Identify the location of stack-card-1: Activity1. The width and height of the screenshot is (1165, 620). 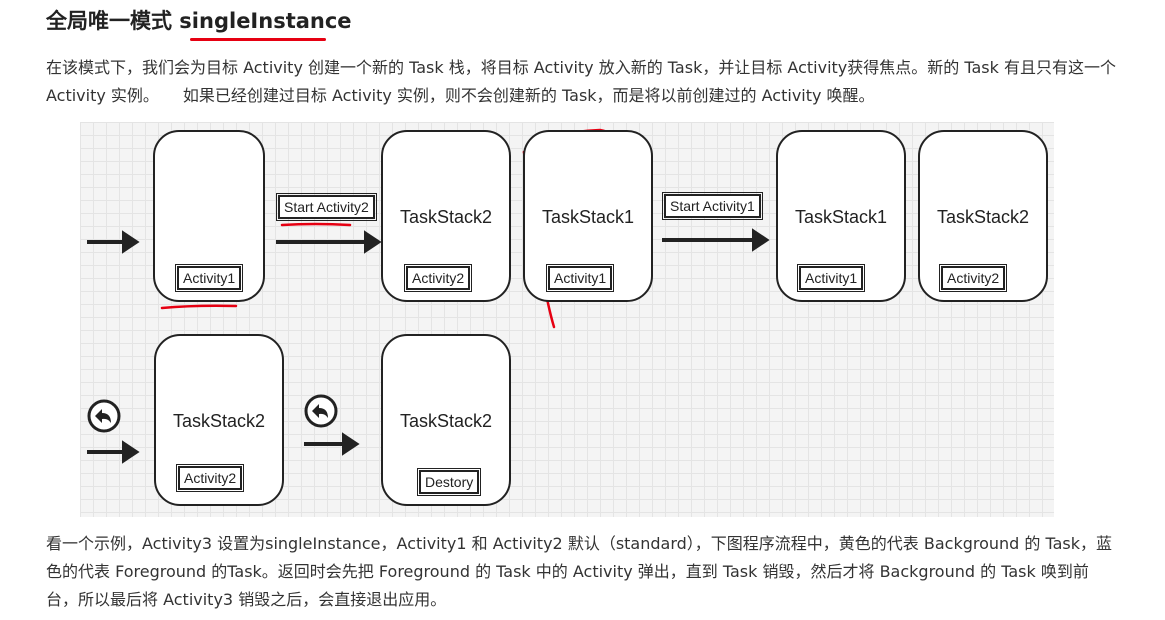
(209, 216).